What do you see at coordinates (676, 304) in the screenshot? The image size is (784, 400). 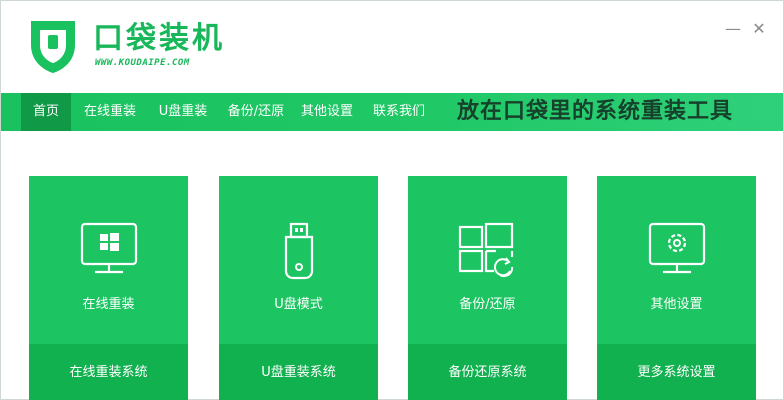 I see `card-title: 其他设置` at bounding box center [676, 304].